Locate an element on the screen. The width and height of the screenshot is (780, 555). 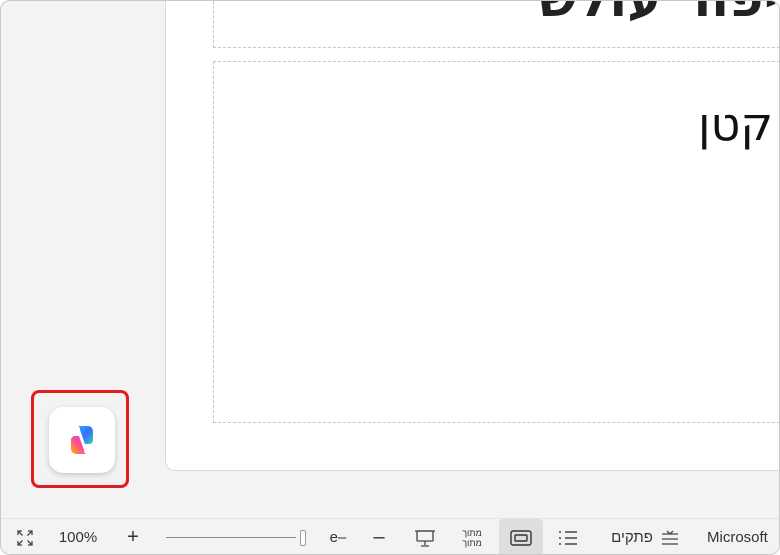
notes-button: פתקים is located at coordinates (646, 536).